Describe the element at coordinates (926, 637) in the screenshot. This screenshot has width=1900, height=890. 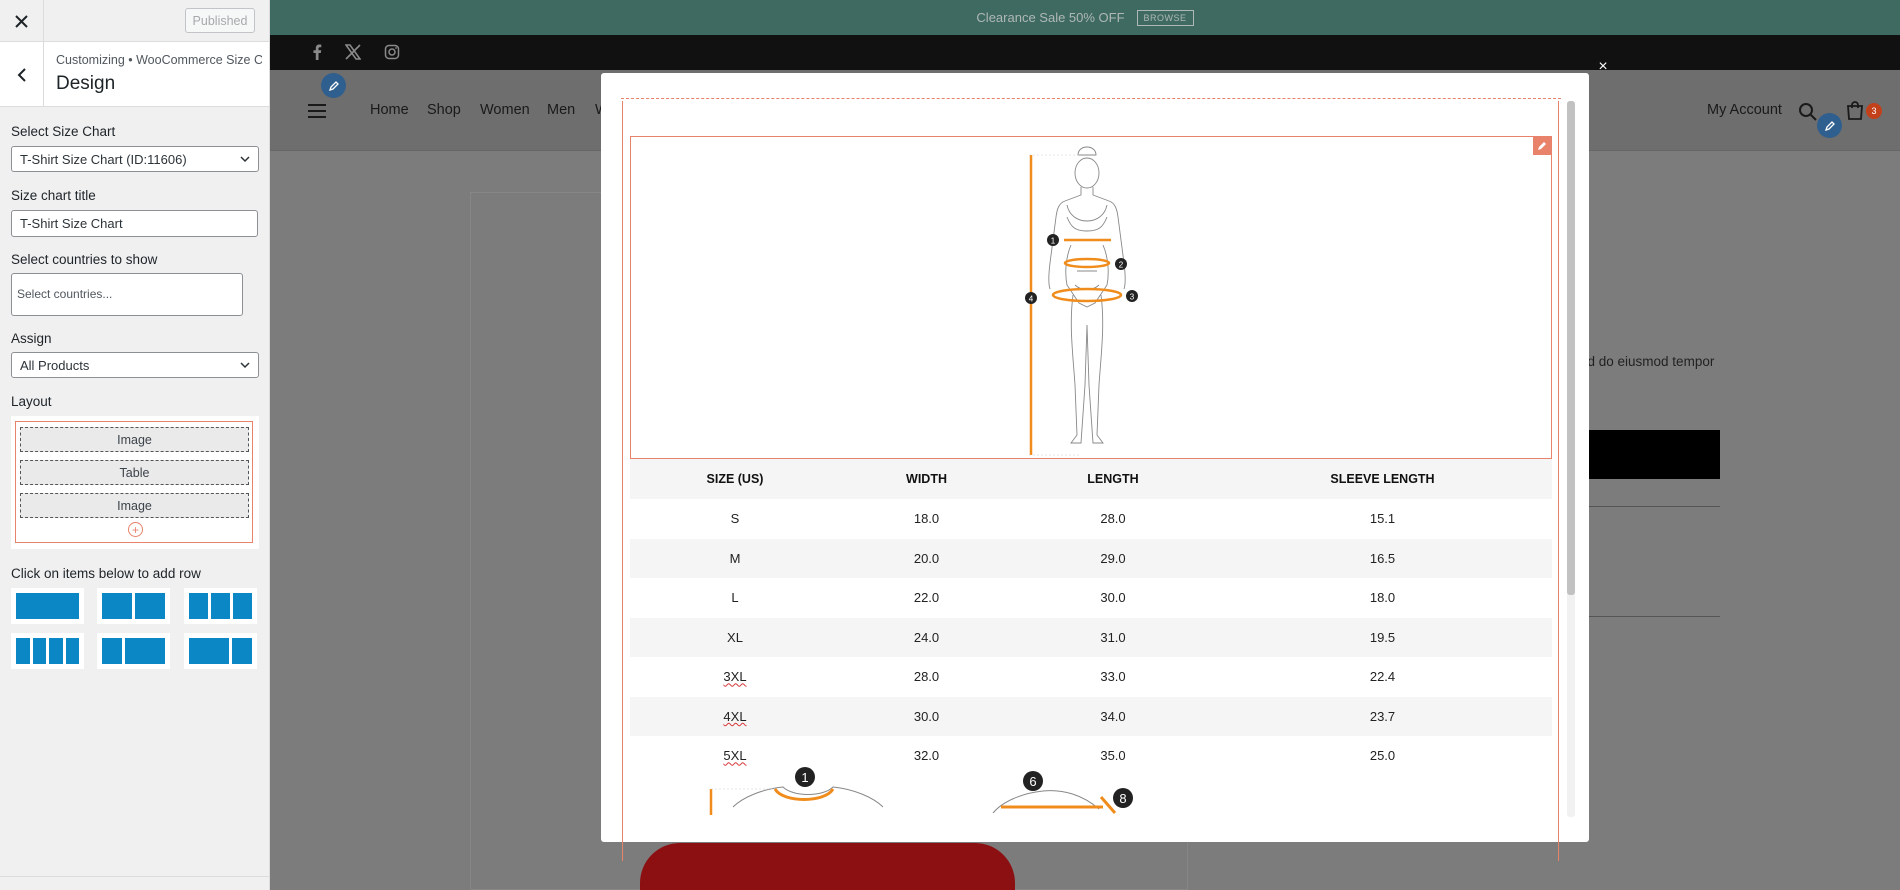
I see `table-cell: 24.0` at that location.